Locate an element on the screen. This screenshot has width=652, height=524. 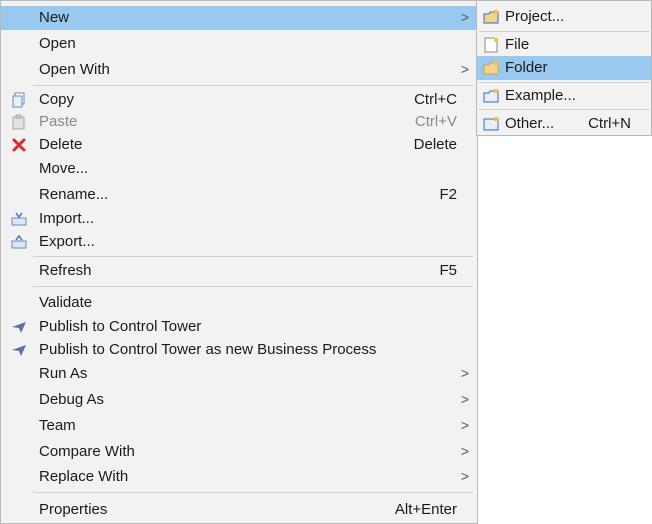
menu-item-label: Folder is located at coordinates (526, 67).